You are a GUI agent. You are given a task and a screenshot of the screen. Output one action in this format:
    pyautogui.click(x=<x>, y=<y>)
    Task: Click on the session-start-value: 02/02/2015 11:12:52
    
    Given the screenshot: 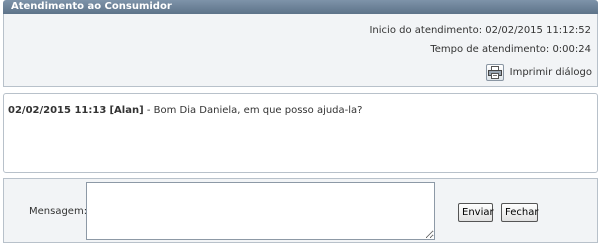 What is the action you would take?
    pyautogui.click(x=538, y=30)
    